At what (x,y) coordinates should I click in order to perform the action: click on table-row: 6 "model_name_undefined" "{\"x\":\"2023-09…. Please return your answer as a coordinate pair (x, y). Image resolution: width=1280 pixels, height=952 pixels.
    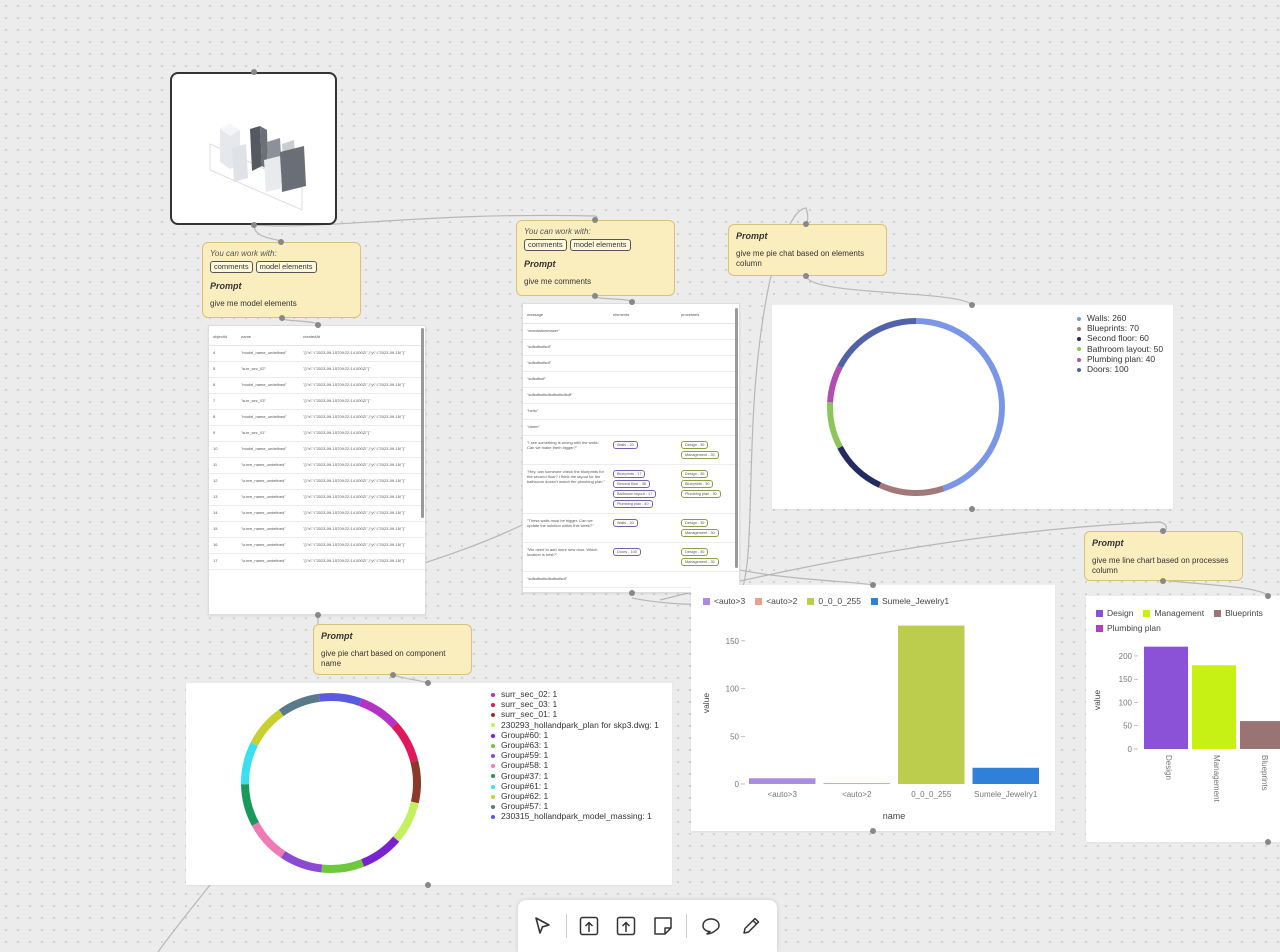
    Looking at the image, I should click on (317, 385).